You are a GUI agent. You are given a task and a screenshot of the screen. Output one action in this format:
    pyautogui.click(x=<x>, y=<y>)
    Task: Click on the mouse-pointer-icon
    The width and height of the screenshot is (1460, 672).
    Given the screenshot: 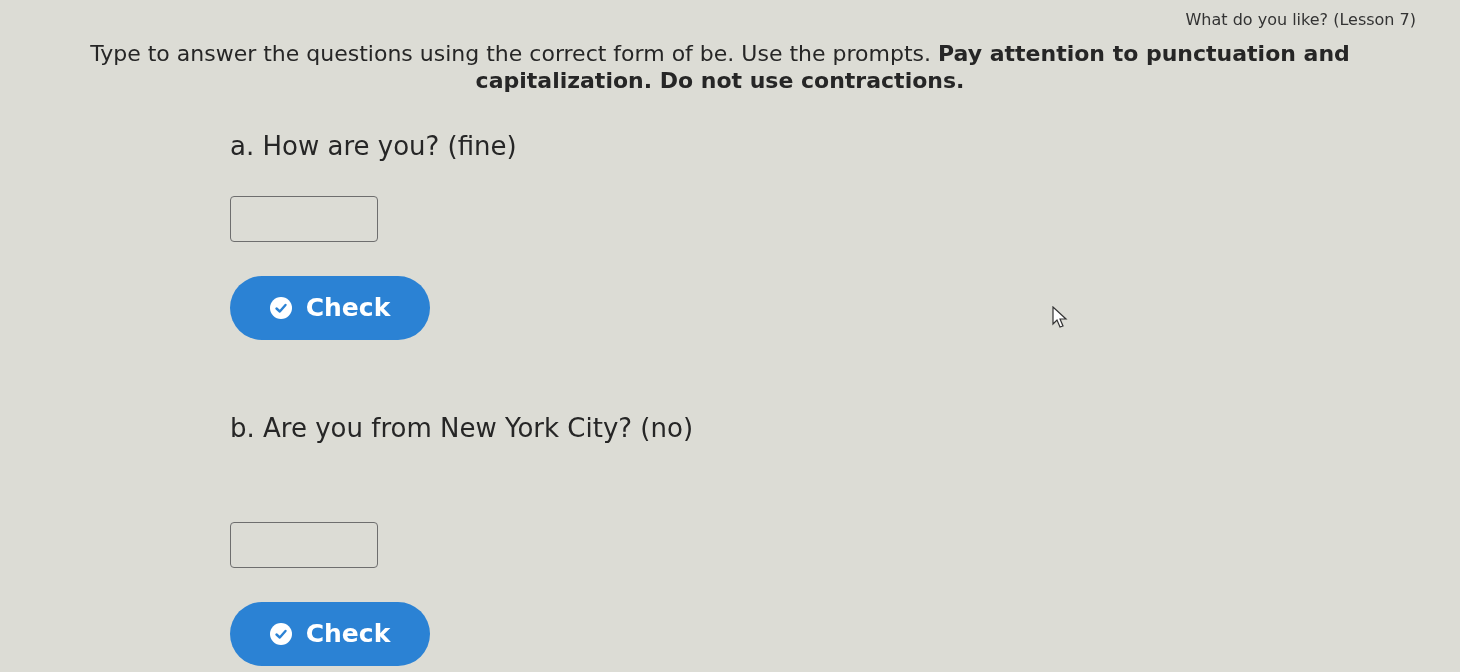 What is the action you would take?
    pyautogui.click(x=1060, y=317)
    